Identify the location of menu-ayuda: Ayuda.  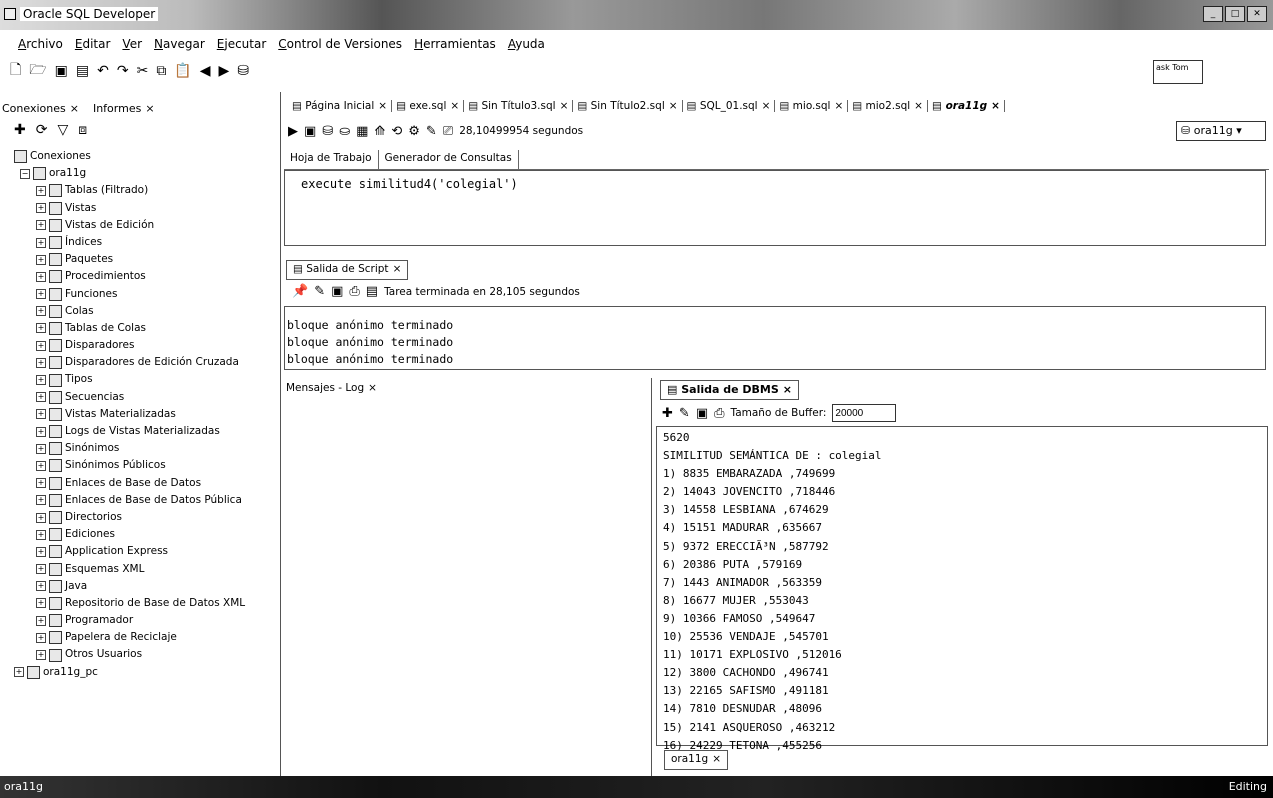
(526, 44).